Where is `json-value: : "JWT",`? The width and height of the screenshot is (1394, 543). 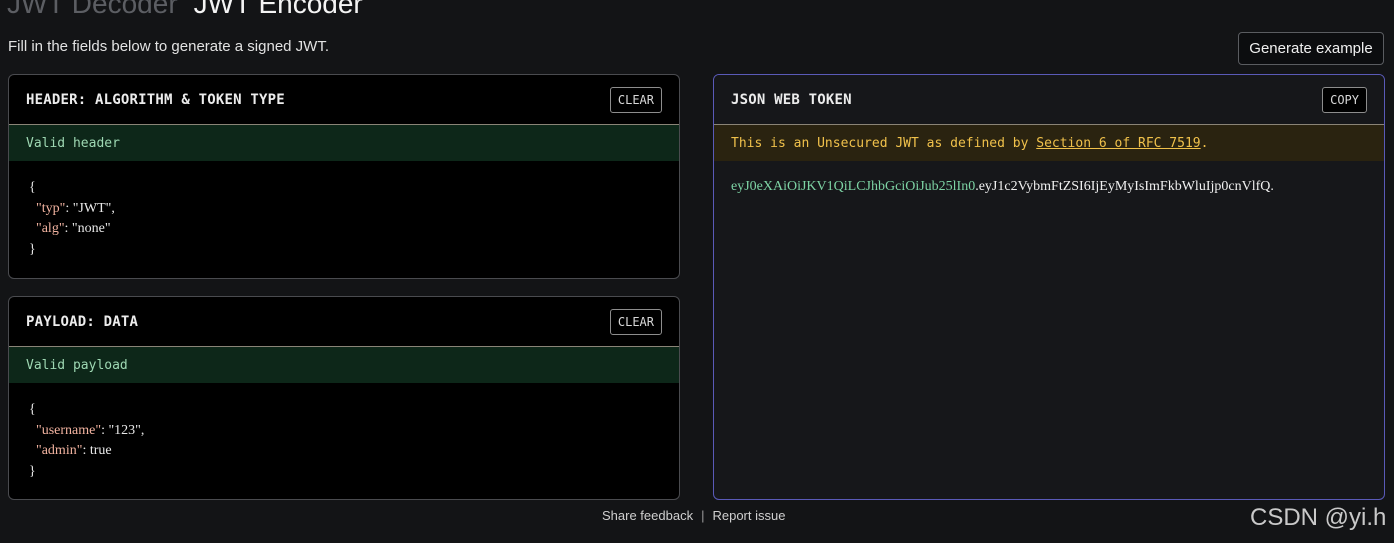 json-value: : "JWT", is located at coordinates (90, 208).